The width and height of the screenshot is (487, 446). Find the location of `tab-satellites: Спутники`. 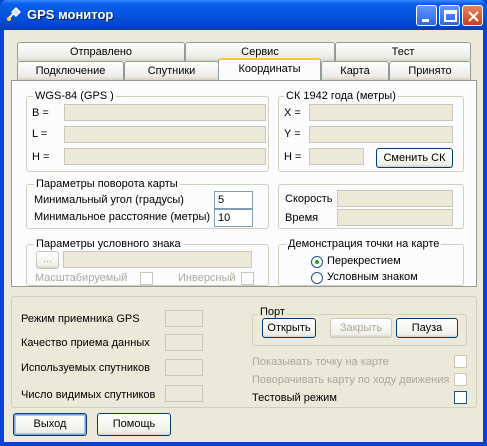

tab-satellites: Спутники is located at coordinates (171, 70).